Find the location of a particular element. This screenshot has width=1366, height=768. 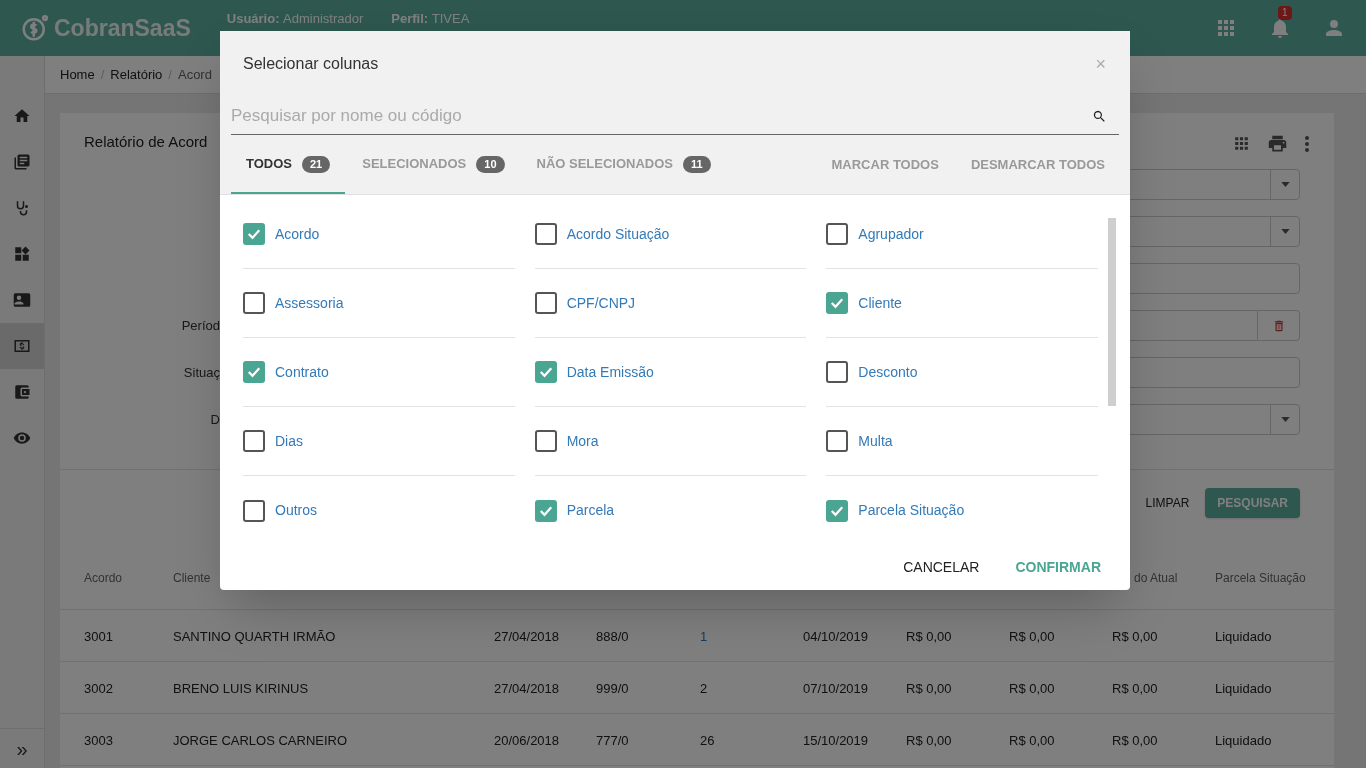

table-cell: 20/06/2018 is located at coordinates (527, 740).